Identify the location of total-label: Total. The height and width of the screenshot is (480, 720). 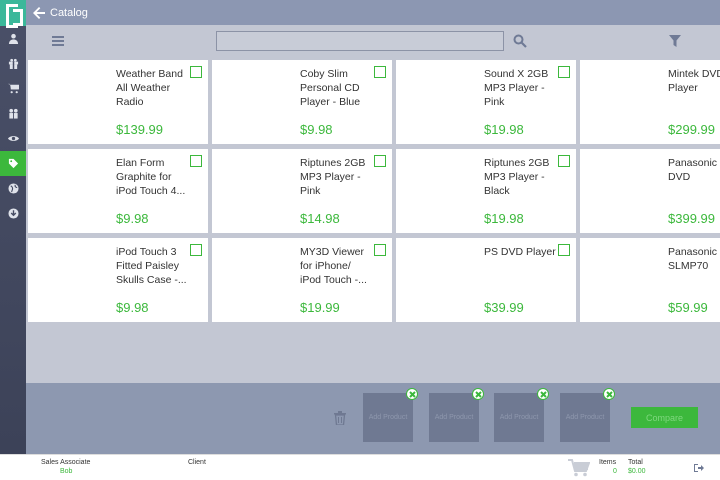
(635, 462).